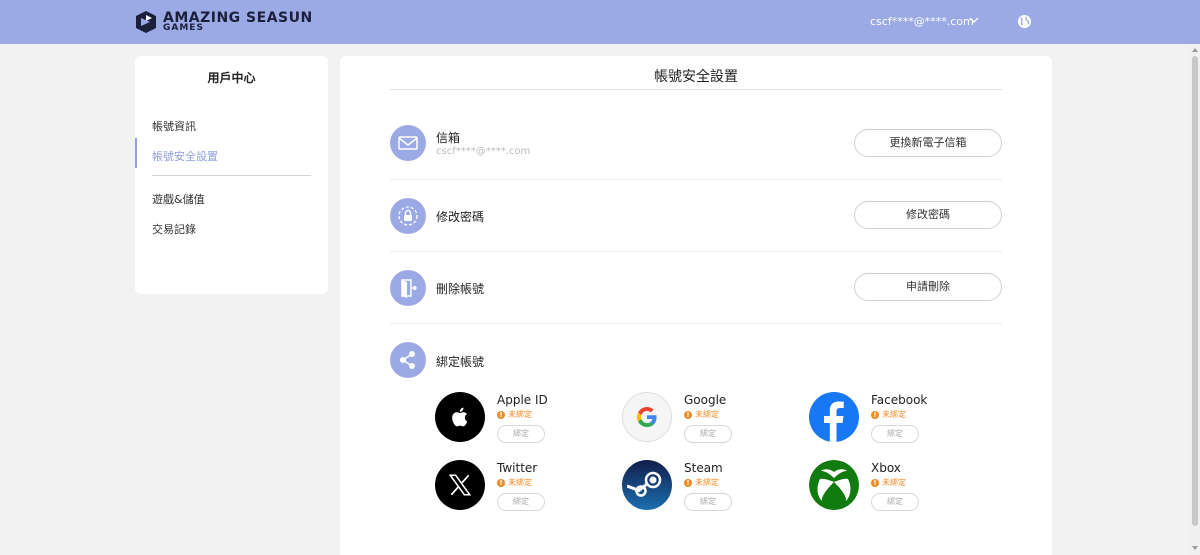 This screenshot has height=555, width=1200. Describe the element at coordinates (178, 199) in the screenshot. I see `sidebar-item-games-topup: 遊戲&儲值` at that location.